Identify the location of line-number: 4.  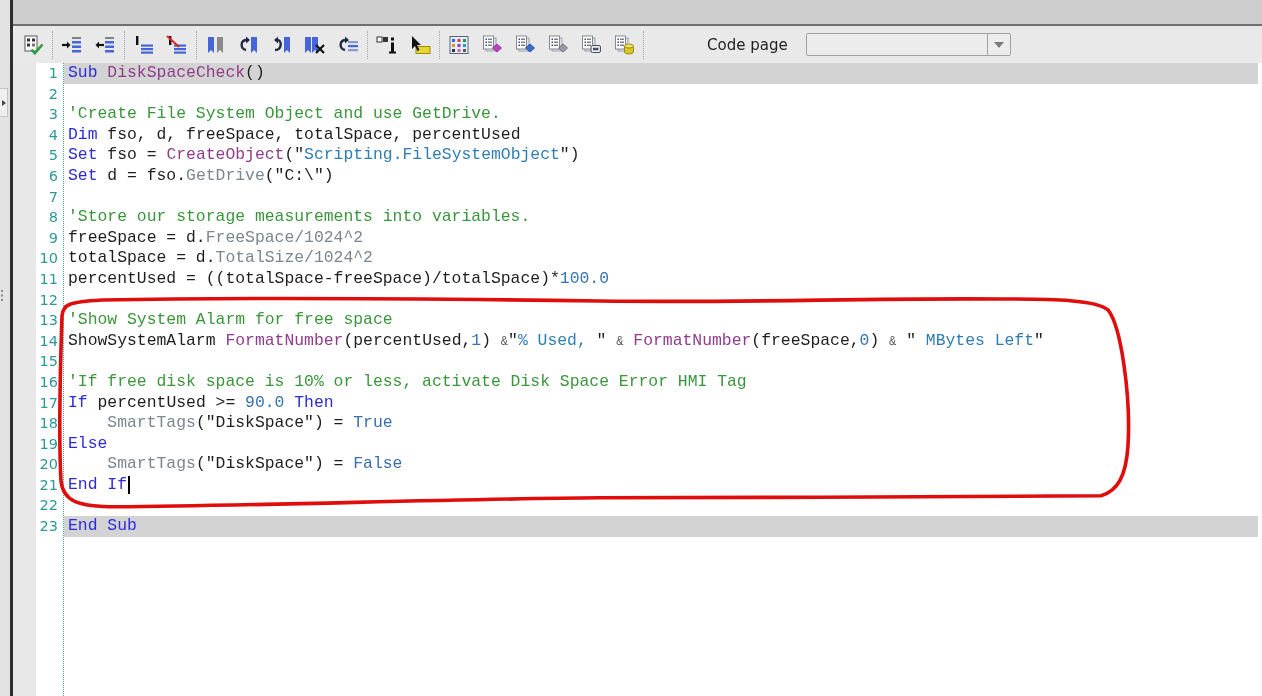
(53, 135).